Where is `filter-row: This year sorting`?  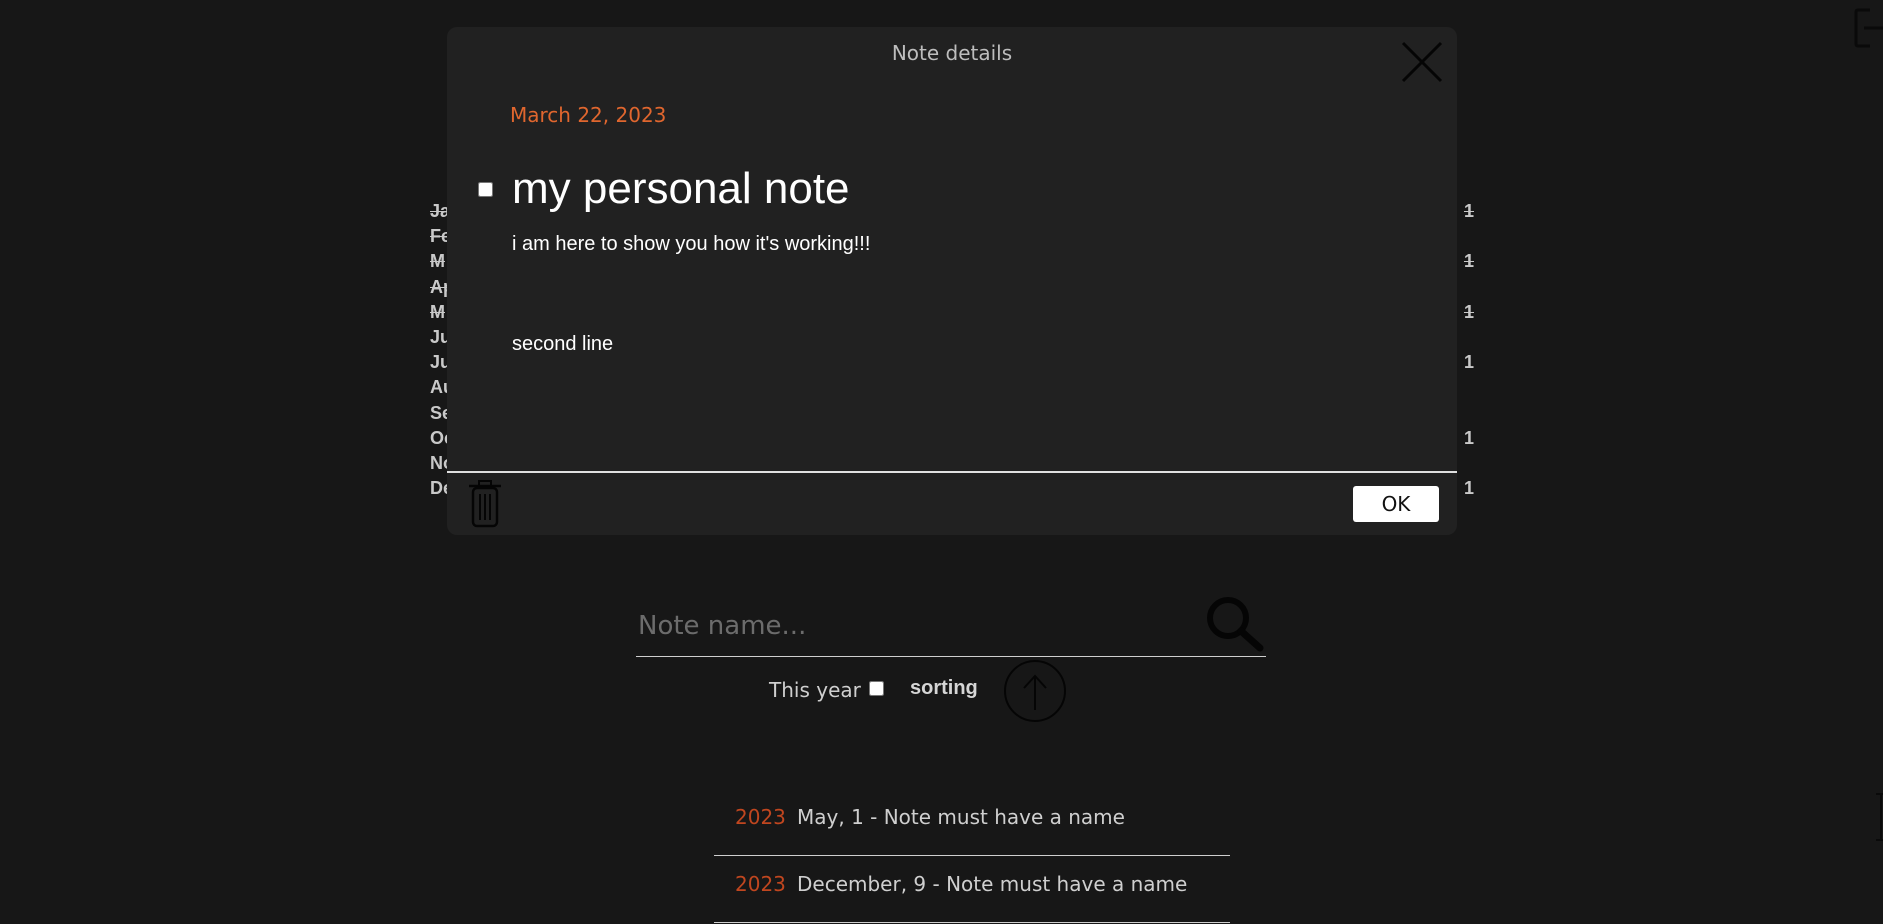
filter-row: This year sorting is located at coordinates (919, 691).